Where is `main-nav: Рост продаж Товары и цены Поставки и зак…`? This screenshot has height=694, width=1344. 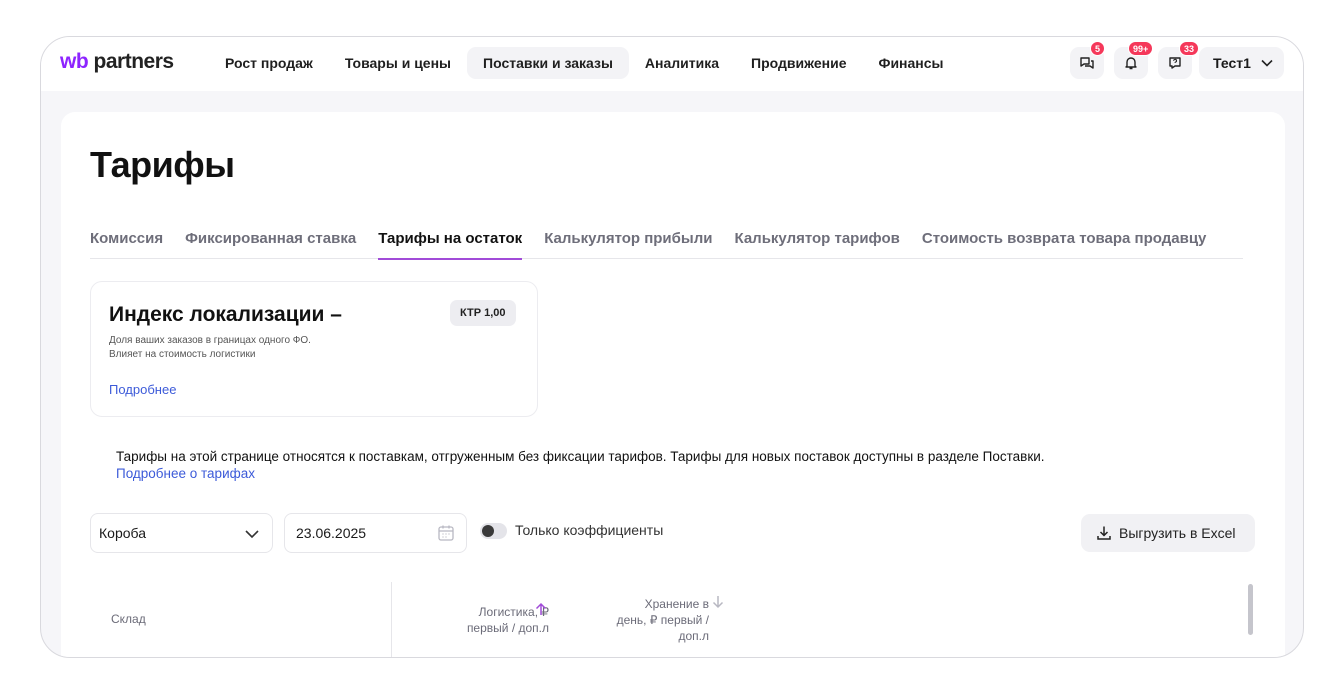 main-nav: Рост продаж Товары и цены Поставки и зак… is located at coordinates (584, 63).